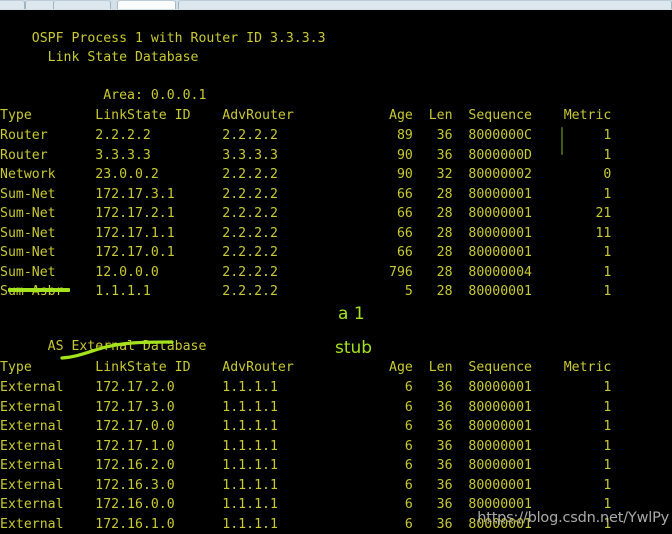  I want to click on annotation-area-label: a 1, so click(351, 314).